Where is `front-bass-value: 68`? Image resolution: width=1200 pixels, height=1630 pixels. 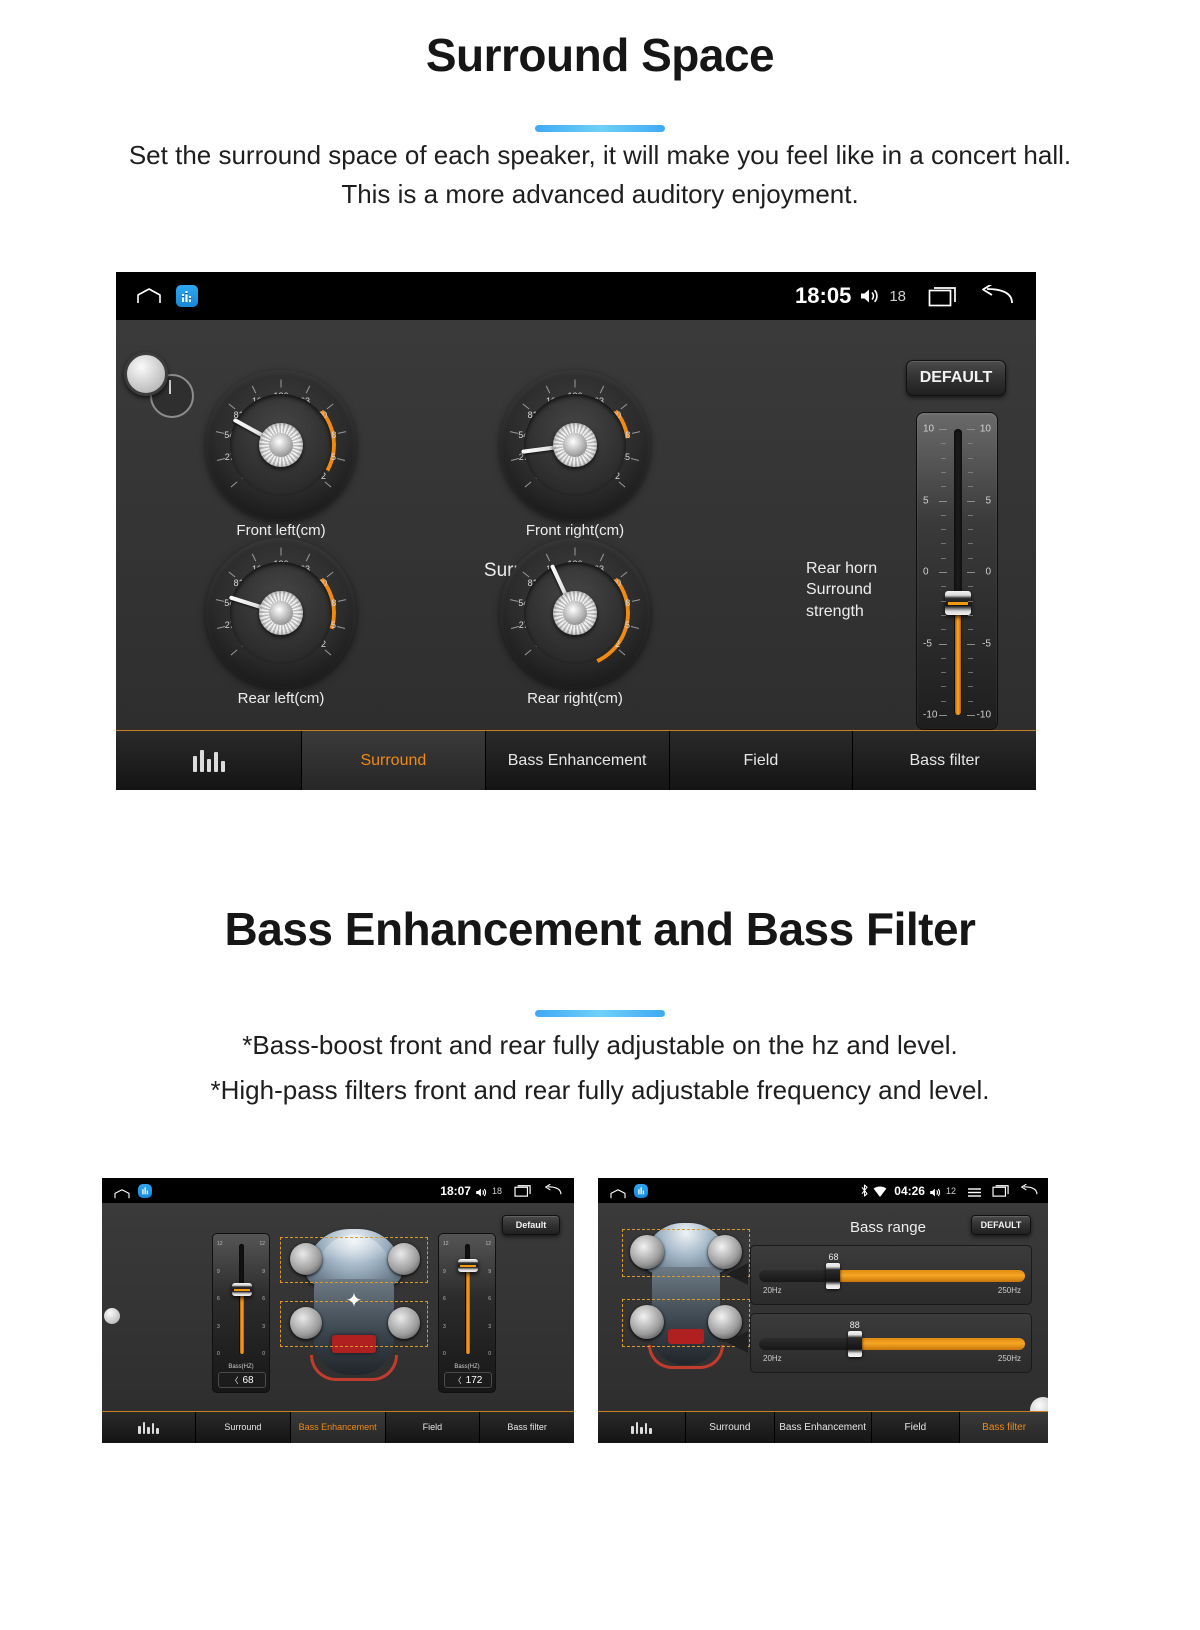
front-bass-value: 68 is located at coordinates (248, 1380).